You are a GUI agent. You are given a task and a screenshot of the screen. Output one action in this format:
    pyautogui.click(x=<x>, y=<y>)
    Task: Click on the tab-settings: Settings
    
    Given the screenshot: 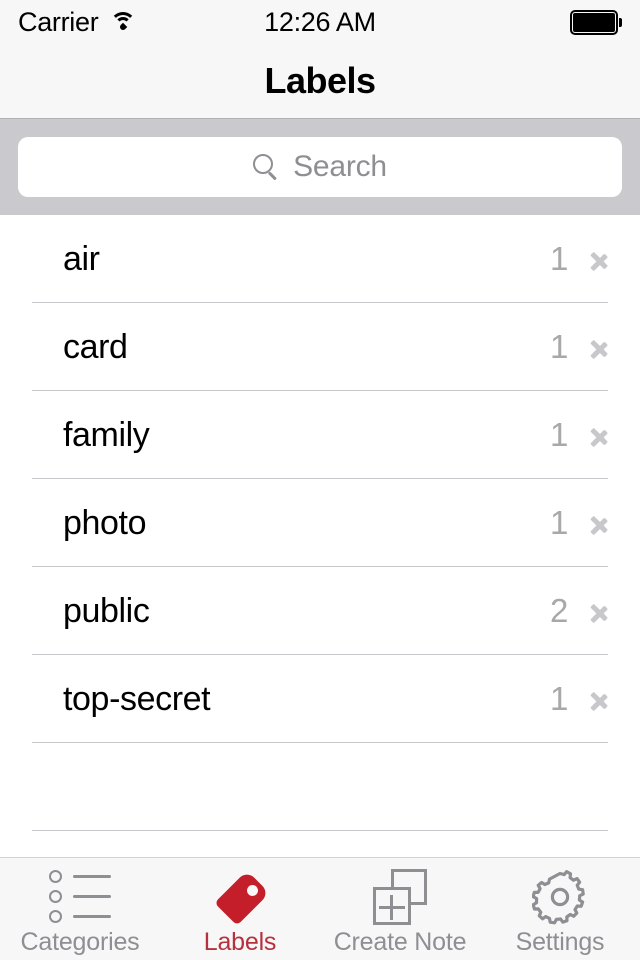 What is the action you would take?
    pyautogui.click(x=560, y=909)
    